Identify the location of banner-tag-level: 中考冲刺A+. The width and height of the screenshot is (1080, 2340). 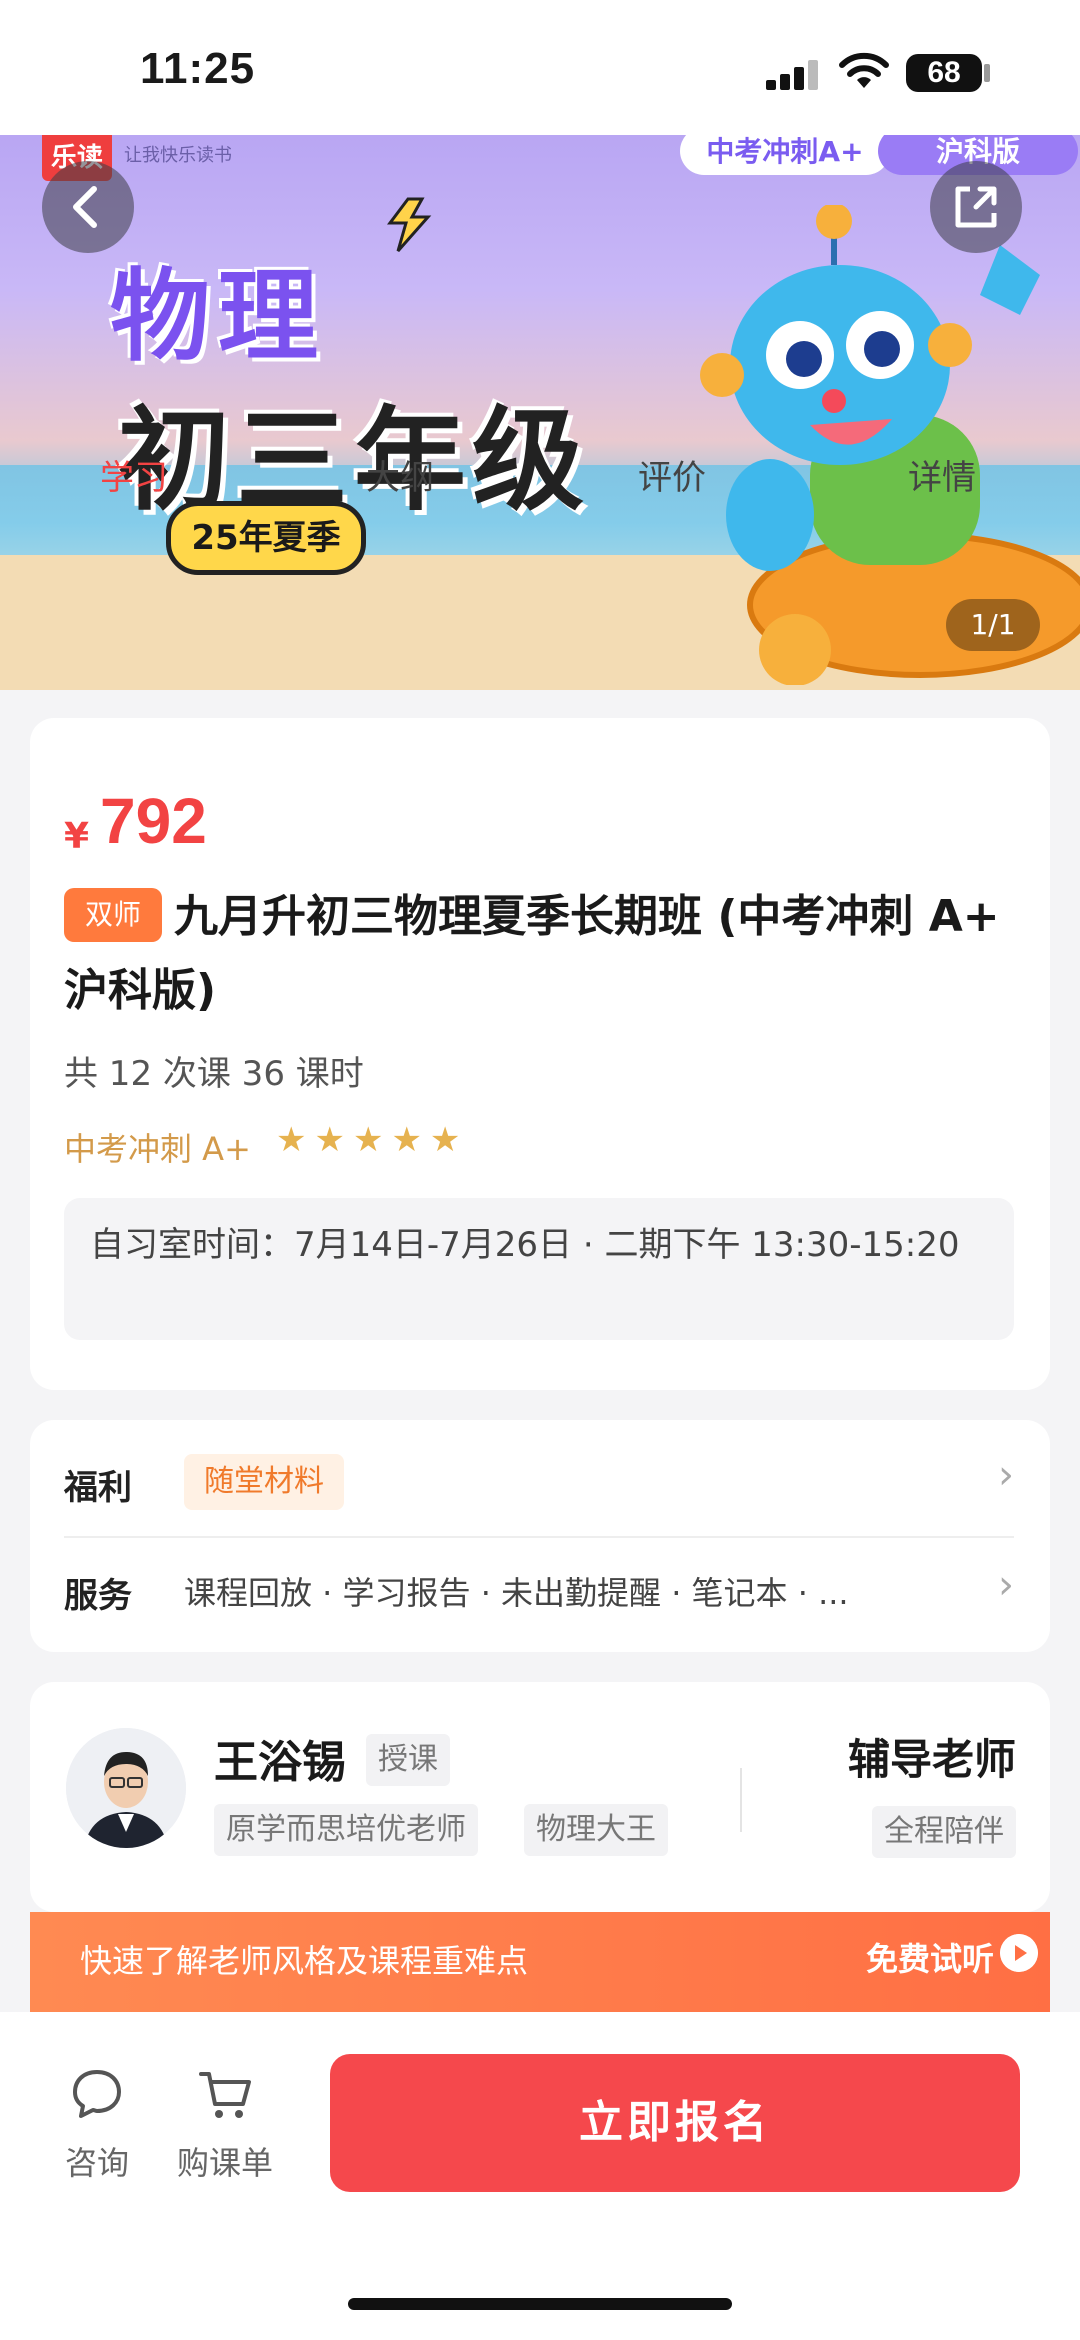
(785, 155).